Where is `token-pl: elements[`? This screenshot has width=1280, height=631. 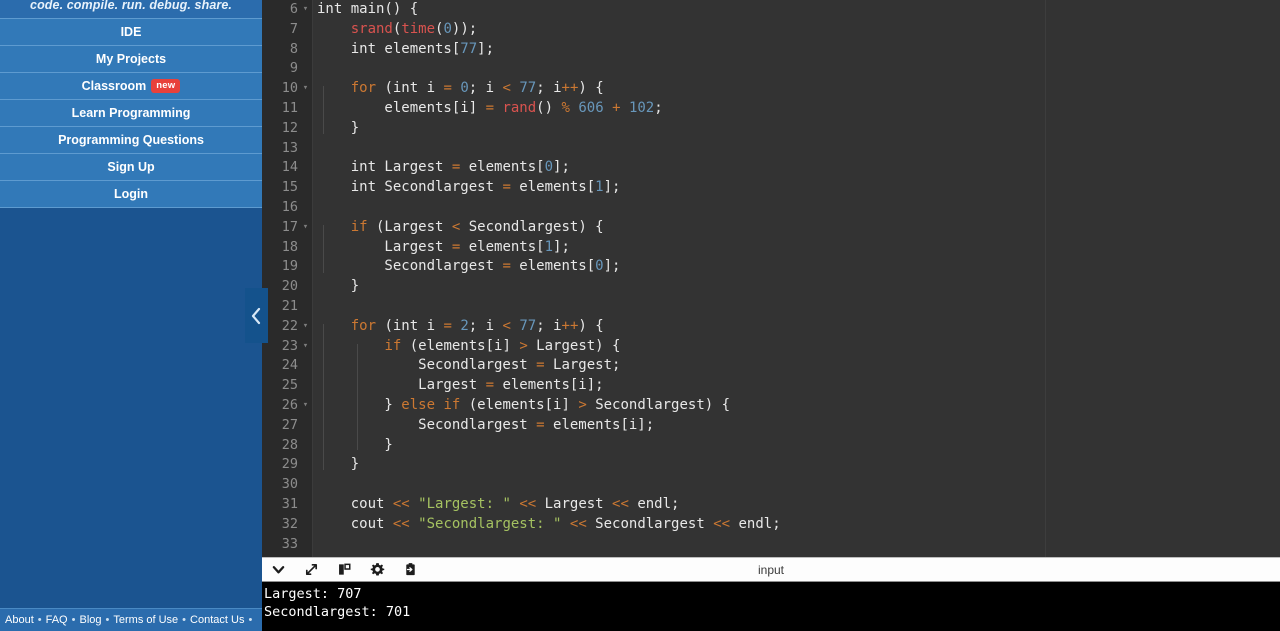
token-pl: elements[ is located at coordinates (502, 167).